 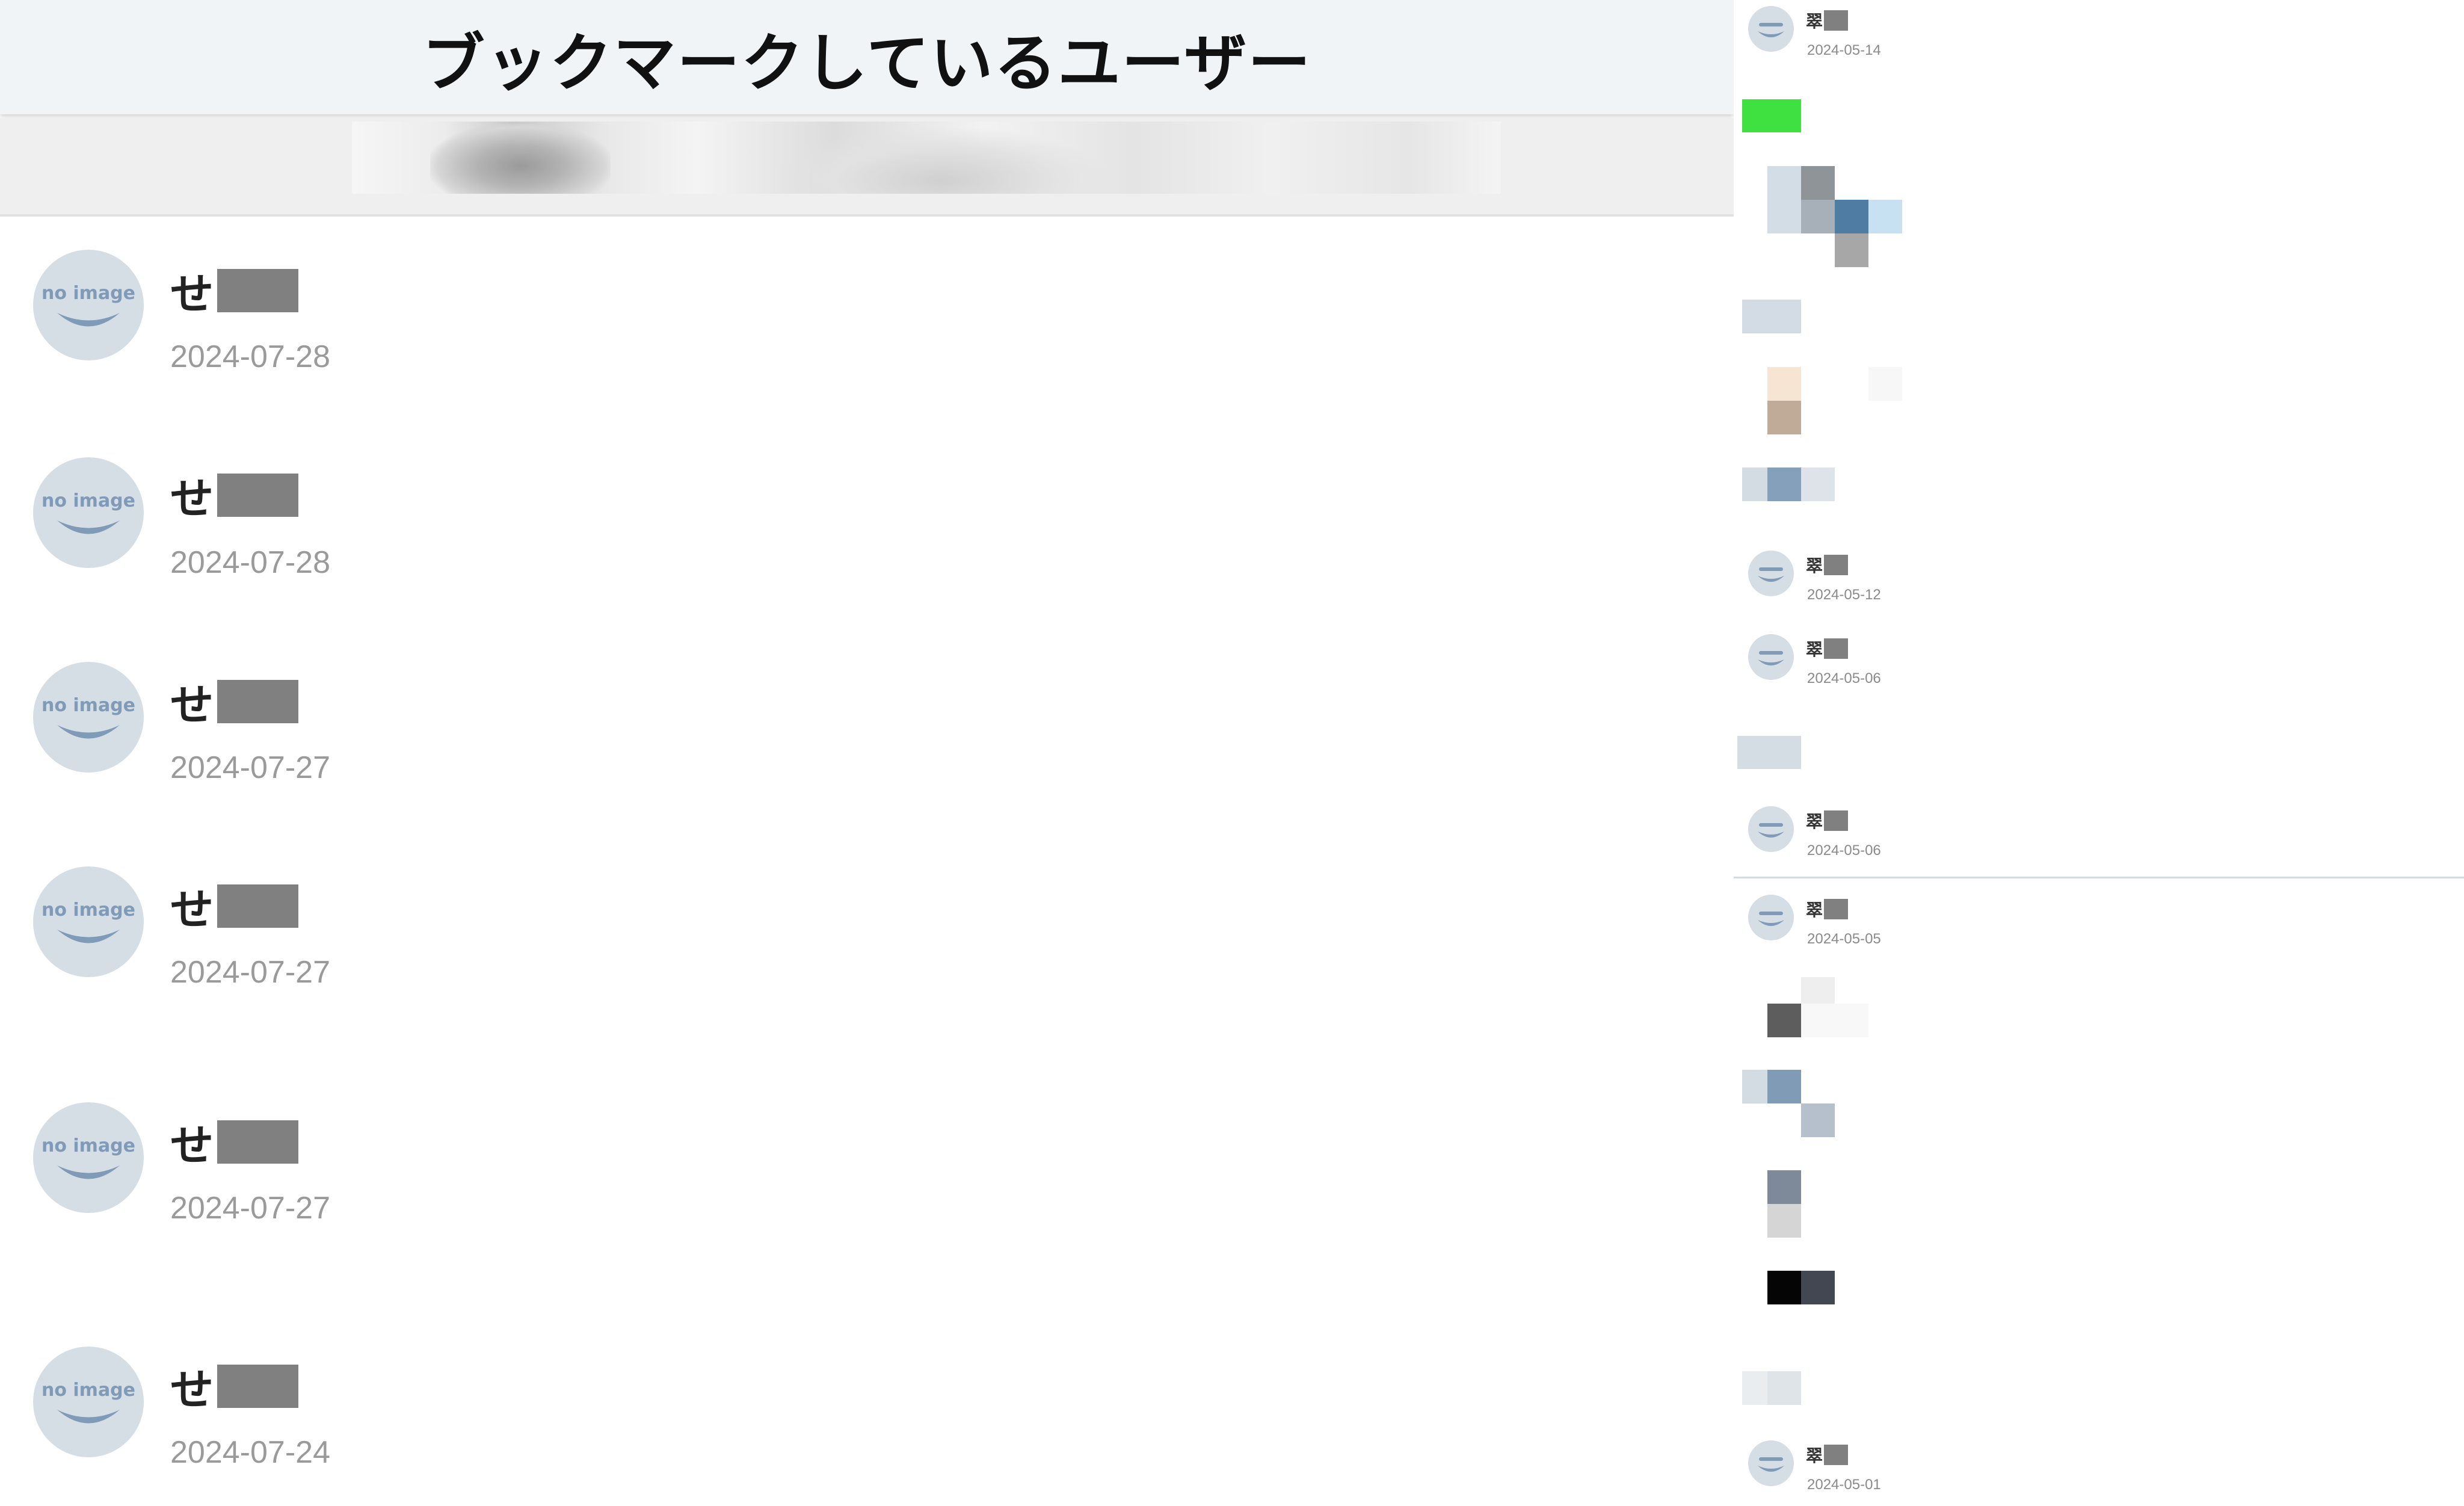 I want to click on sidebar-user-item: 翠 2024-05-01, so click(x=2099, y=1467).